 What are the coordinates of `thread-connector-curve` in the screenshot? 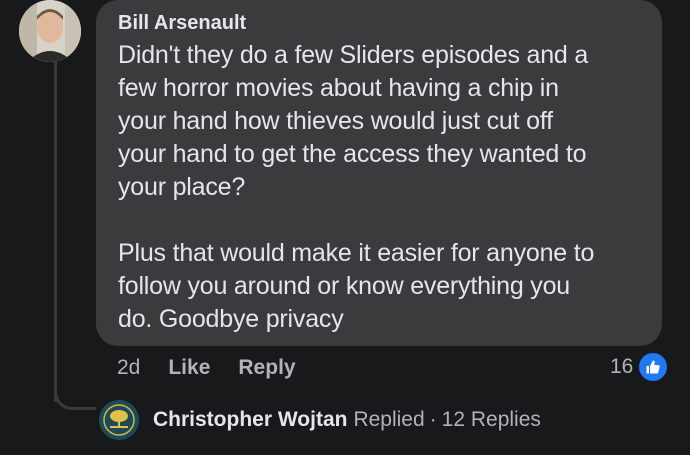 It's located at (75, 395).